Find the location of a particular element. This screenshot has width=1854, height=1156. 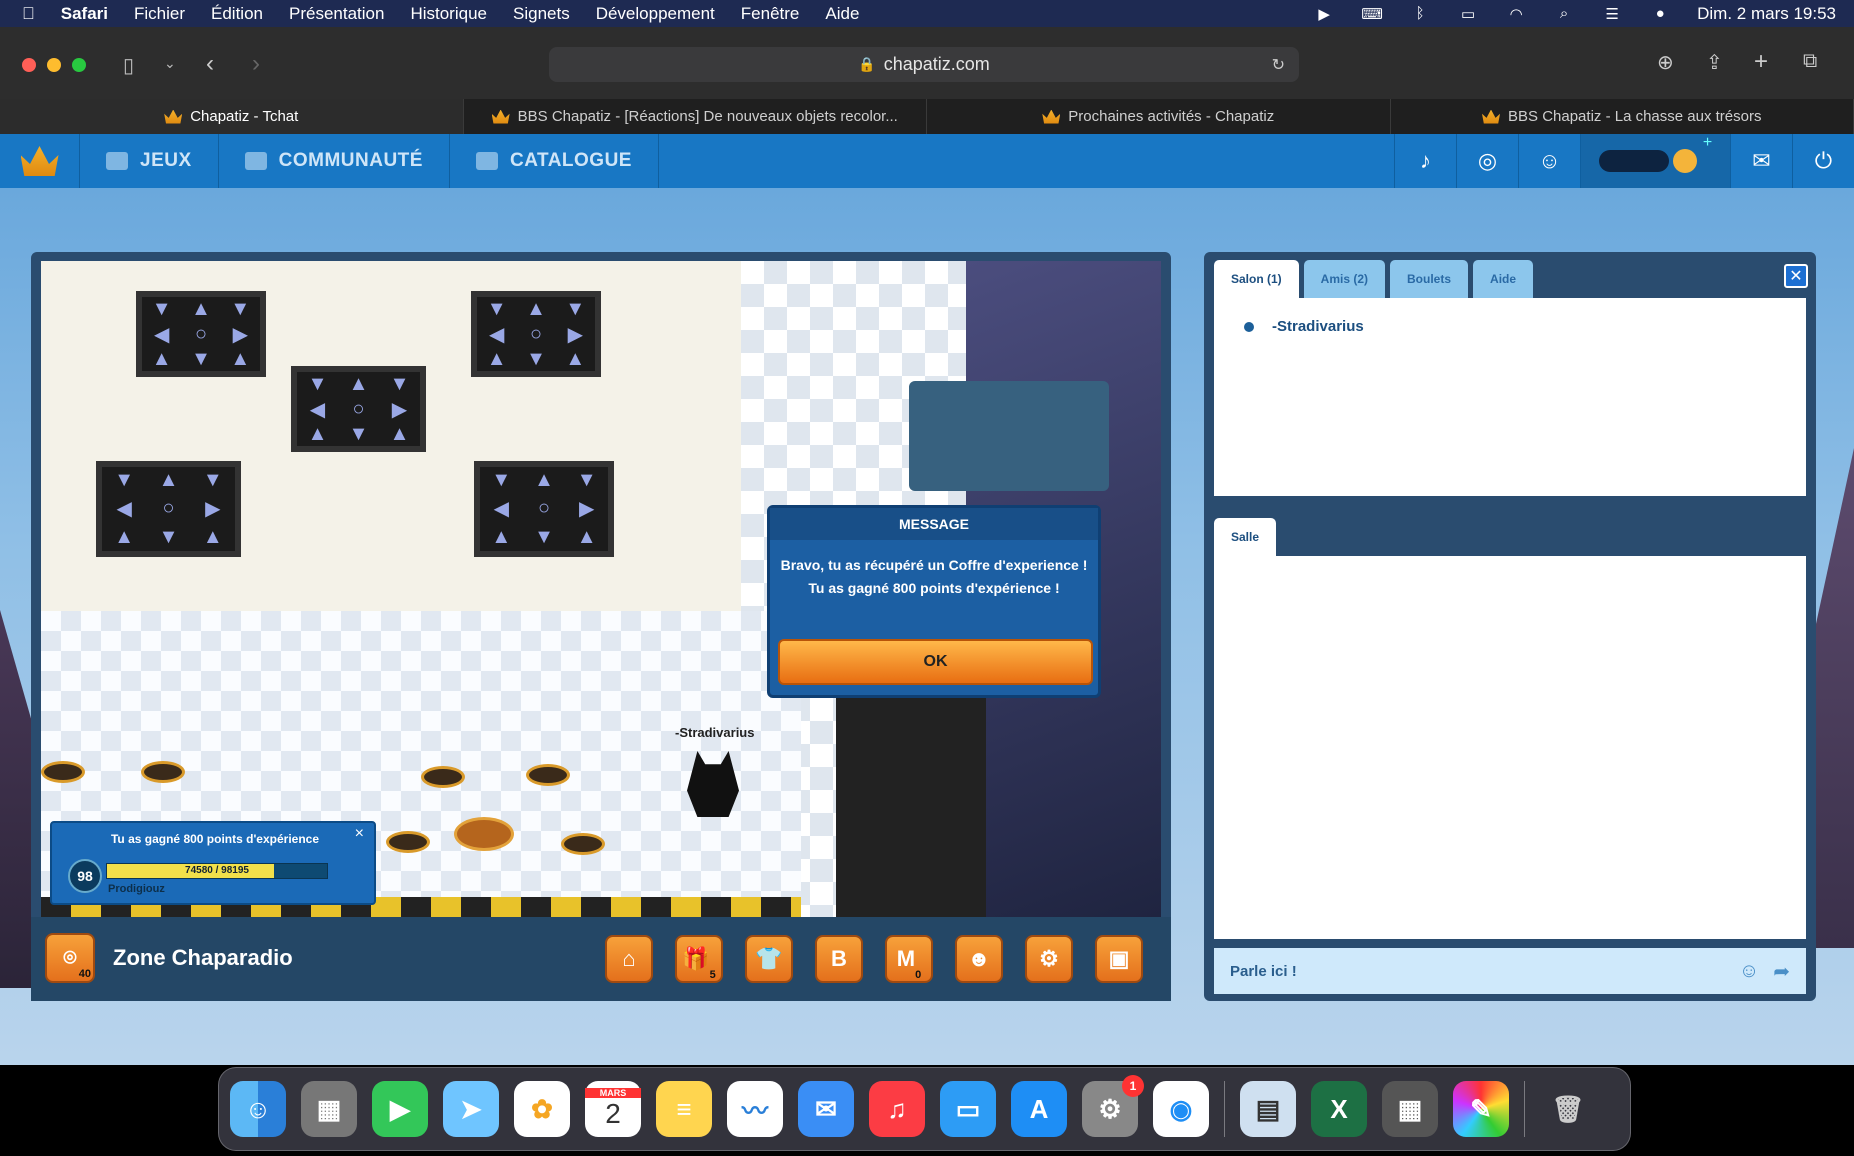

radio-button: ▣ is located at coordinates (1119, 959).